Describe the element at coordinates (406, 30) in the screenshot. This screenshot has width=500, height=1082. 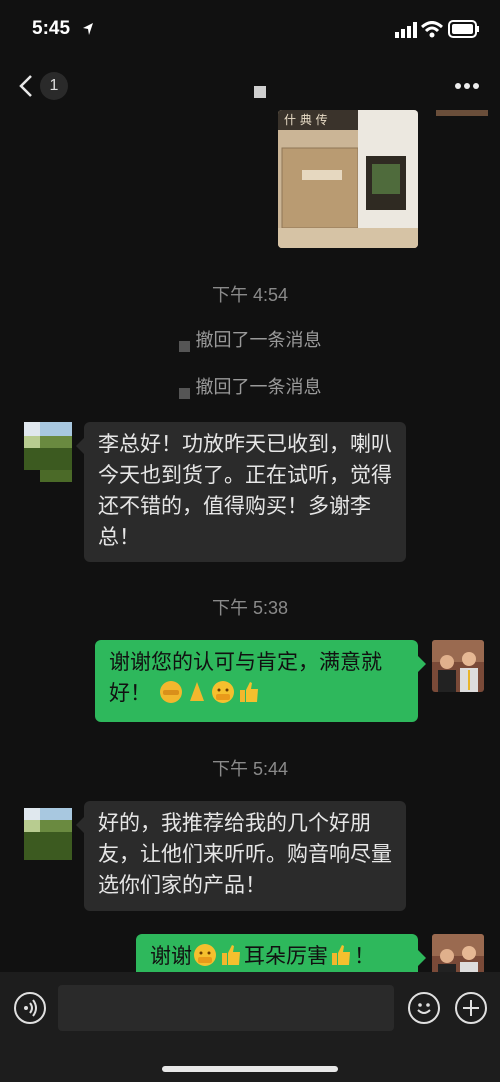
I see `signal-icon` at that location.